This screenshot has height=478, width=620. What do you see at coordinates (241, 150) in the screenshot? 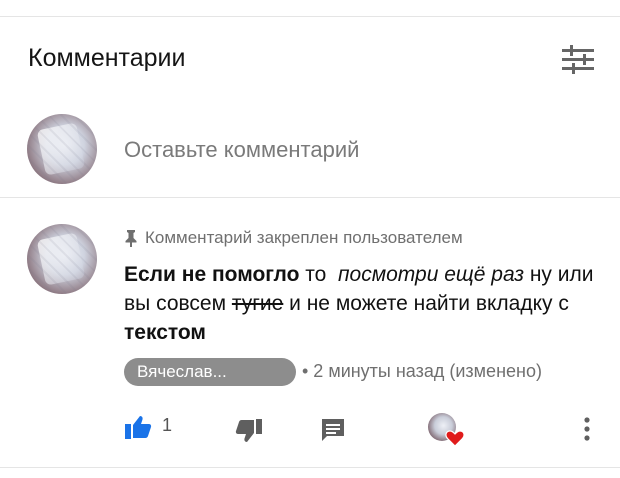
I see `comment-input: Оставьте комментарий` at bounding box center [241, 150].